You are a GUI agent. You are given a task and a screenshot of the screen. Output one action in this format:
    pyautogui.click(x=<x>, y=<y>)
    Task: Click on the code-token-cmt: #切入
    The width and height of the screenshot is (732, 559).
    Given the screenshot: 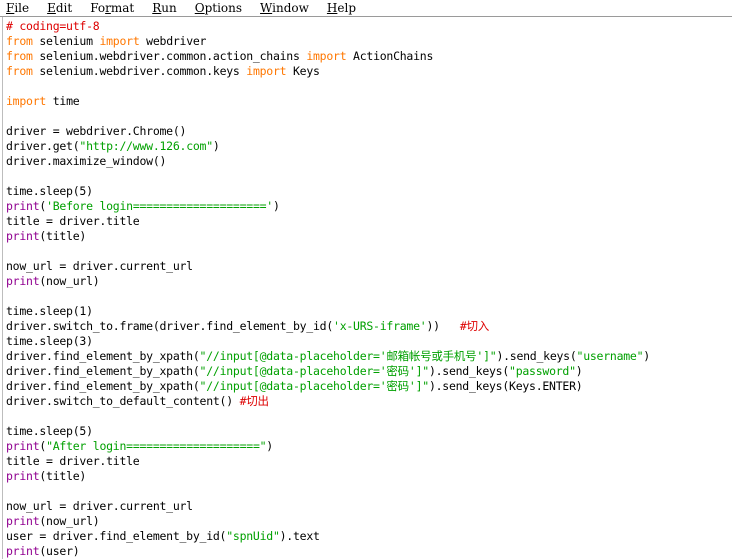 What is the action you would take?
    pyautogui.click(x=474, y=326)
    